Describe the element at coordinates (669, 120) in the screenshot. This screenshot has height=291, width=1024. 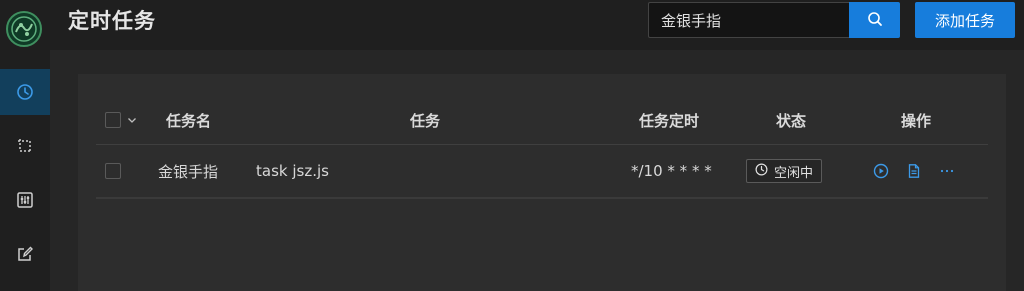
I see `column-header-schedule: 任务定时` at that location.